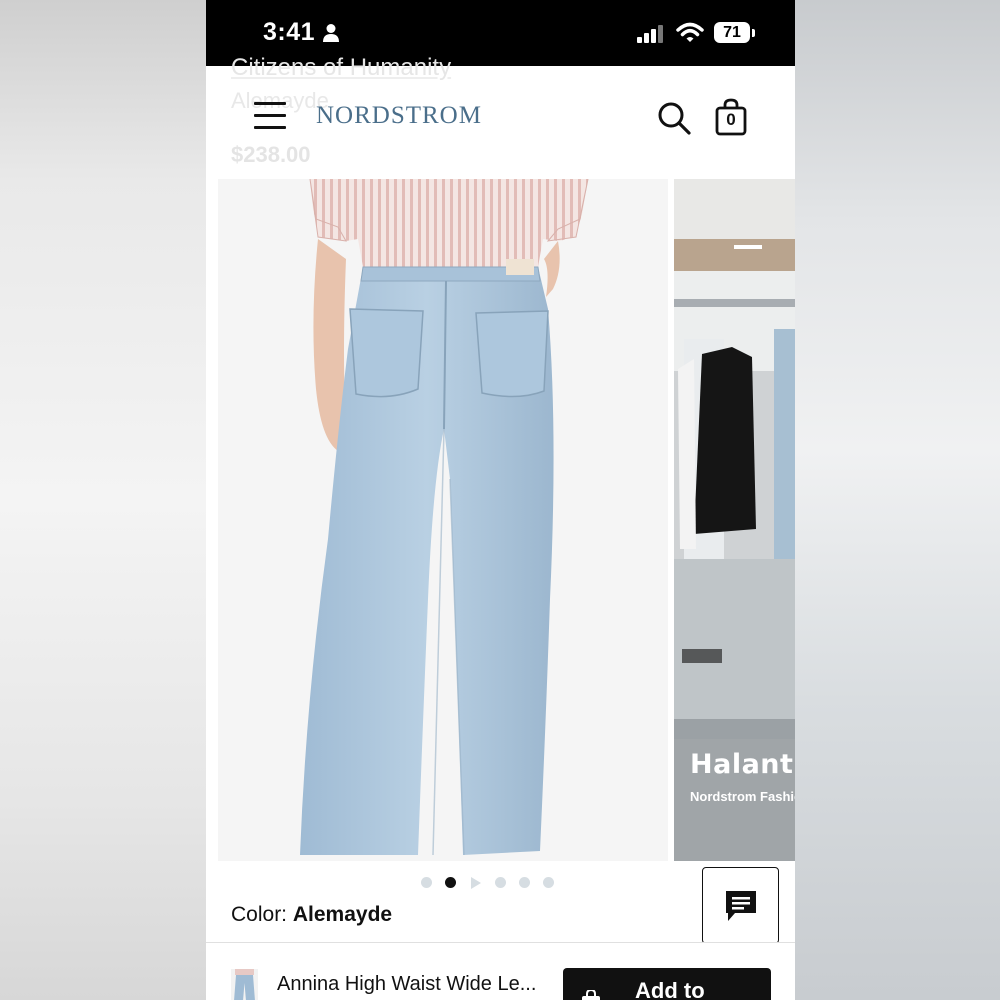  Describe the element at coordinates (742, 796) in the screenshot. I see `promo-subtitle: Nordstrom Fashio` at that location.